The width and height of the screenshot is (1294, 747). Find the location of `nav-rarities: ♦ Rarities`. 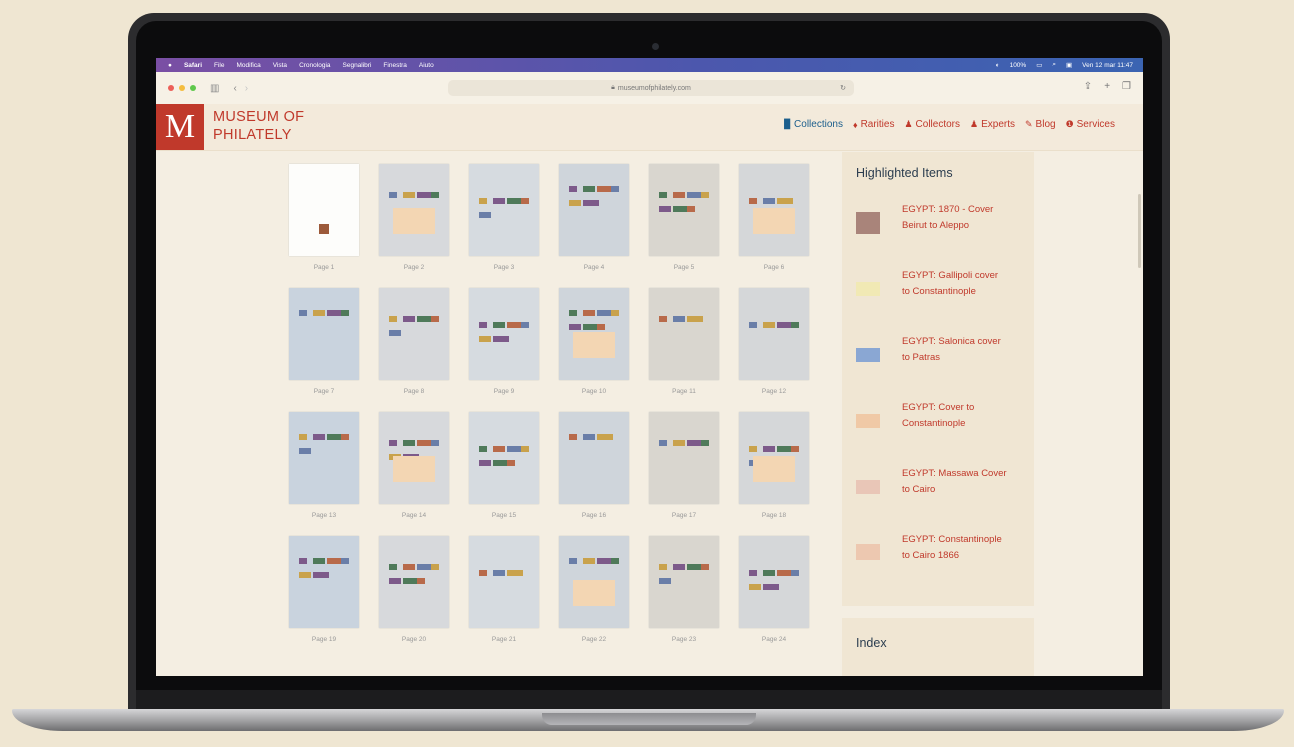

nav-rarities: ♦ Rarities is located at coordinates (874, 124).